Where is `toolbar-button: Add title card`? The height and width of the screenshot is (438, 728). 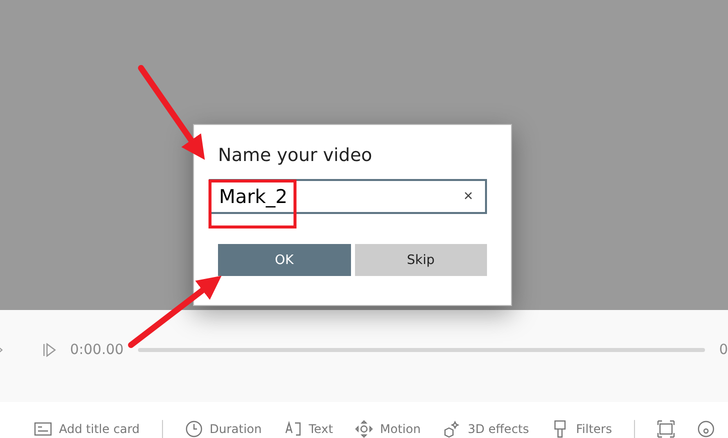 toolbar-button: Add title card is located at coordinates (87, 429).